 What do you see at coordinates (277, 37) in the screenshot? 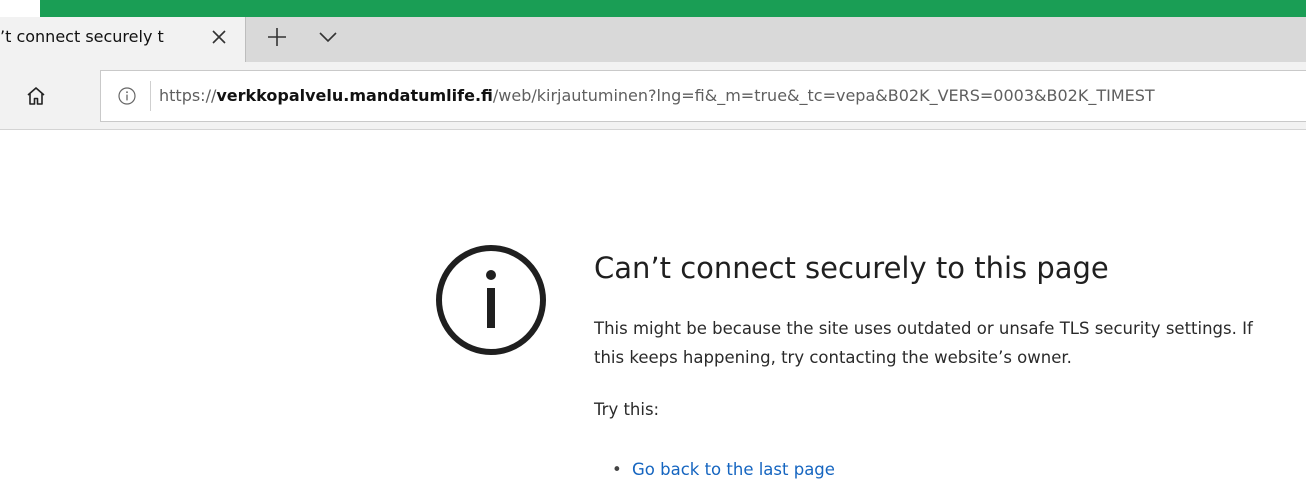
I see `plus-icon` at bounding box center [277, 37].